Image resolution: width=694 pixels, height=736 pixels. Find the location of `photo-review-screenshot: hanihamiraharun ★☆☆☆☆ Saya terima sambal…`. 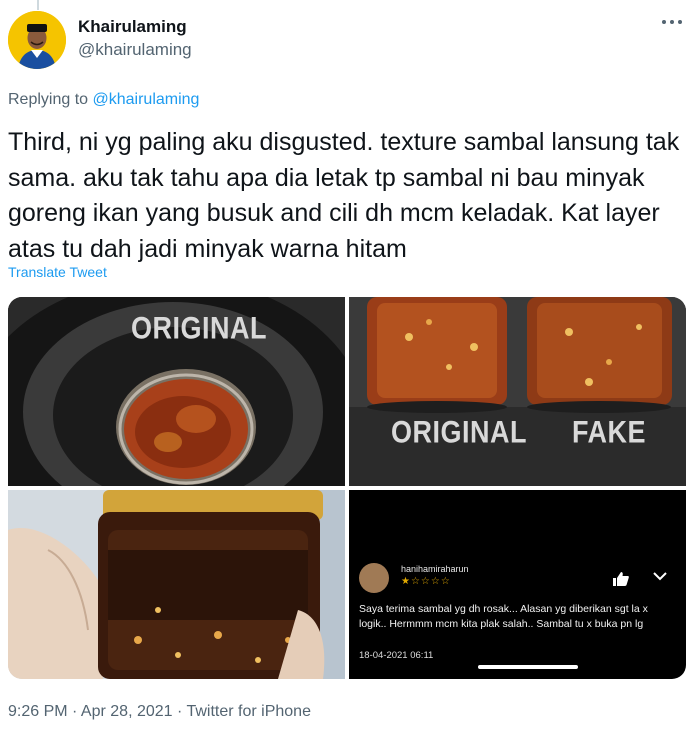

photo-review-screenshot: hanihamiraharun ★☆☆☆☆ Saya terima sambal… is located at coordinates (517, 584).